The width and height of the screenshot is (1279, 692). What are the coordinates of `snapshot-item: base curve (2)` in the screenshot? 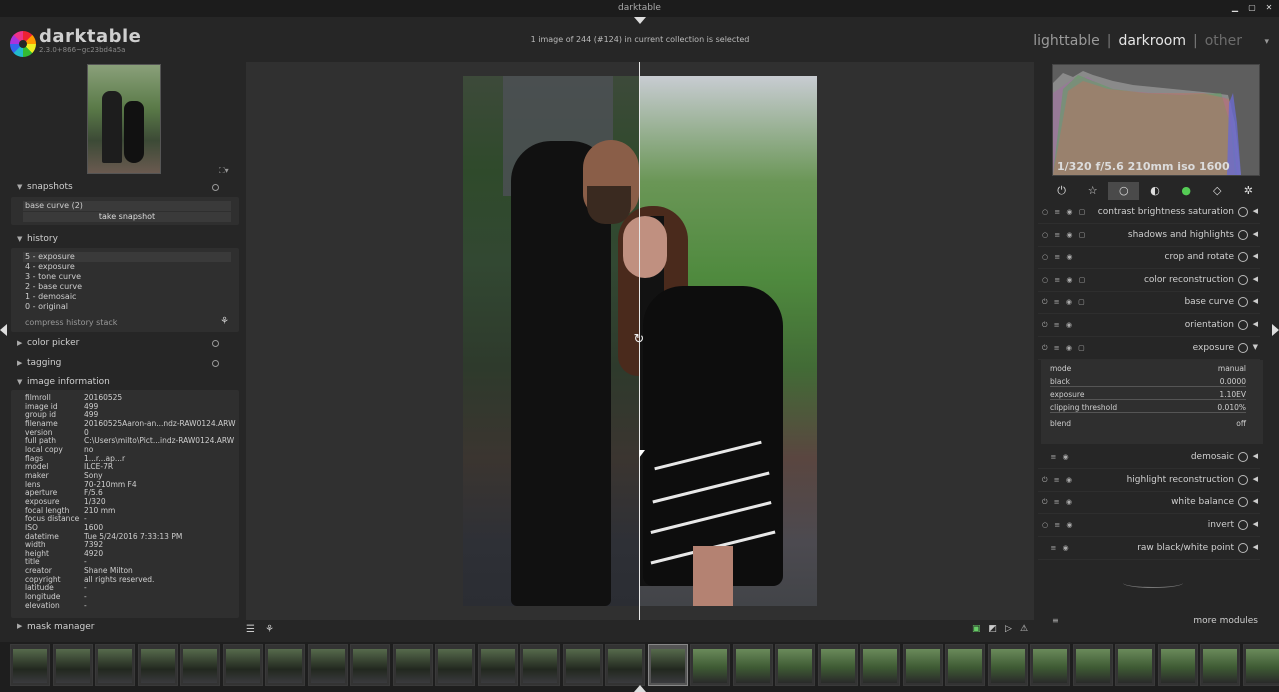 It's located at (127, 206).